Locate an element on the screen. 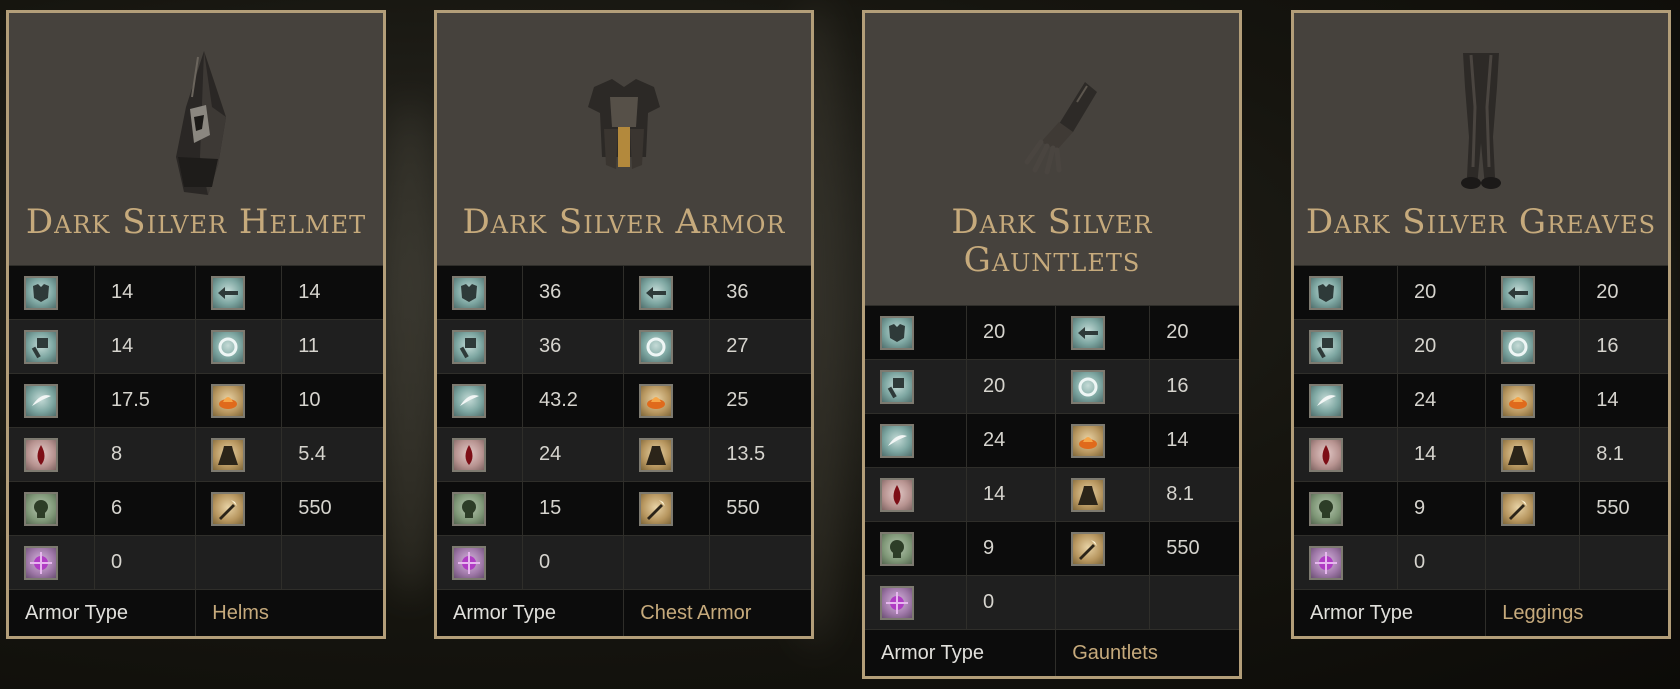  helmet-image is located at coordinates (196, 122).